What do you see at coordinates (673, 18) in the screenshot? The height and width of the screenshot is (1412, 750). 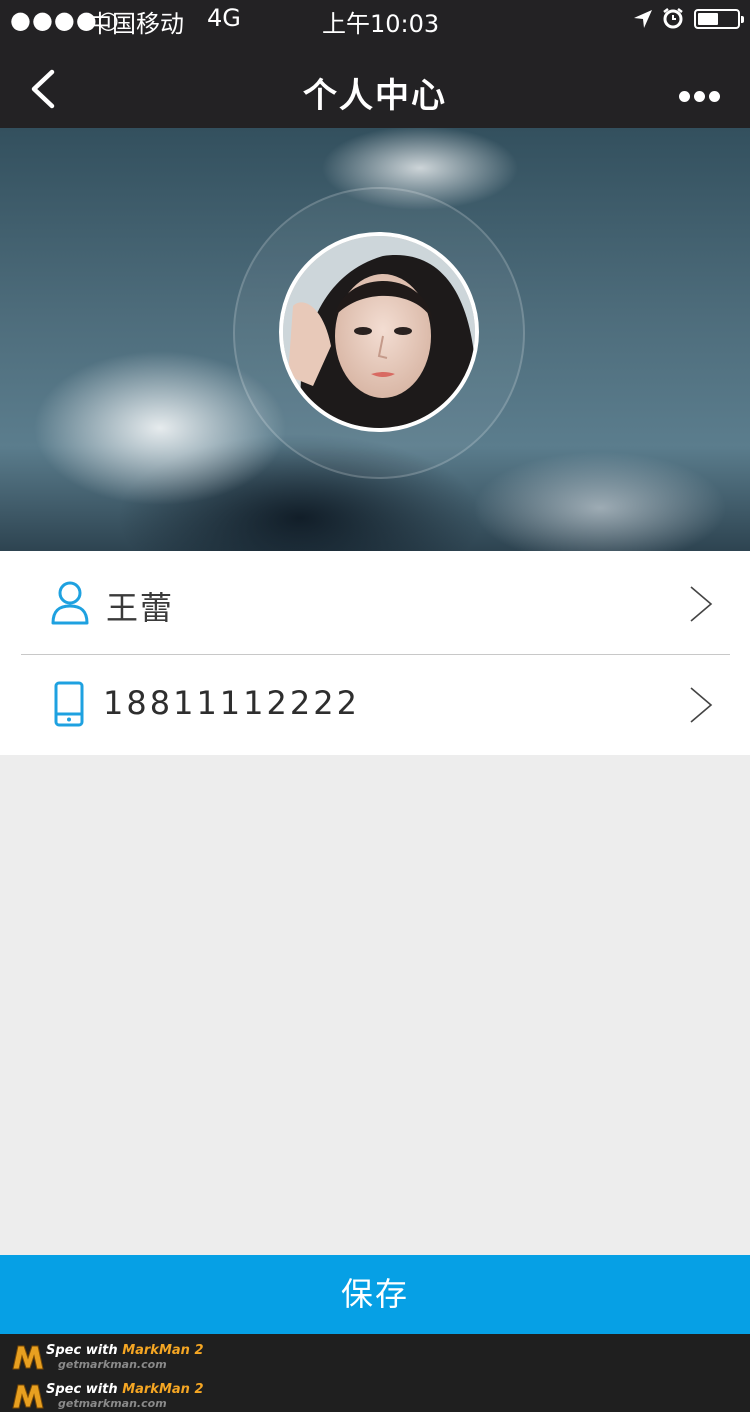 I see `alarm-clock-icon` at bounding box center [673, 18].